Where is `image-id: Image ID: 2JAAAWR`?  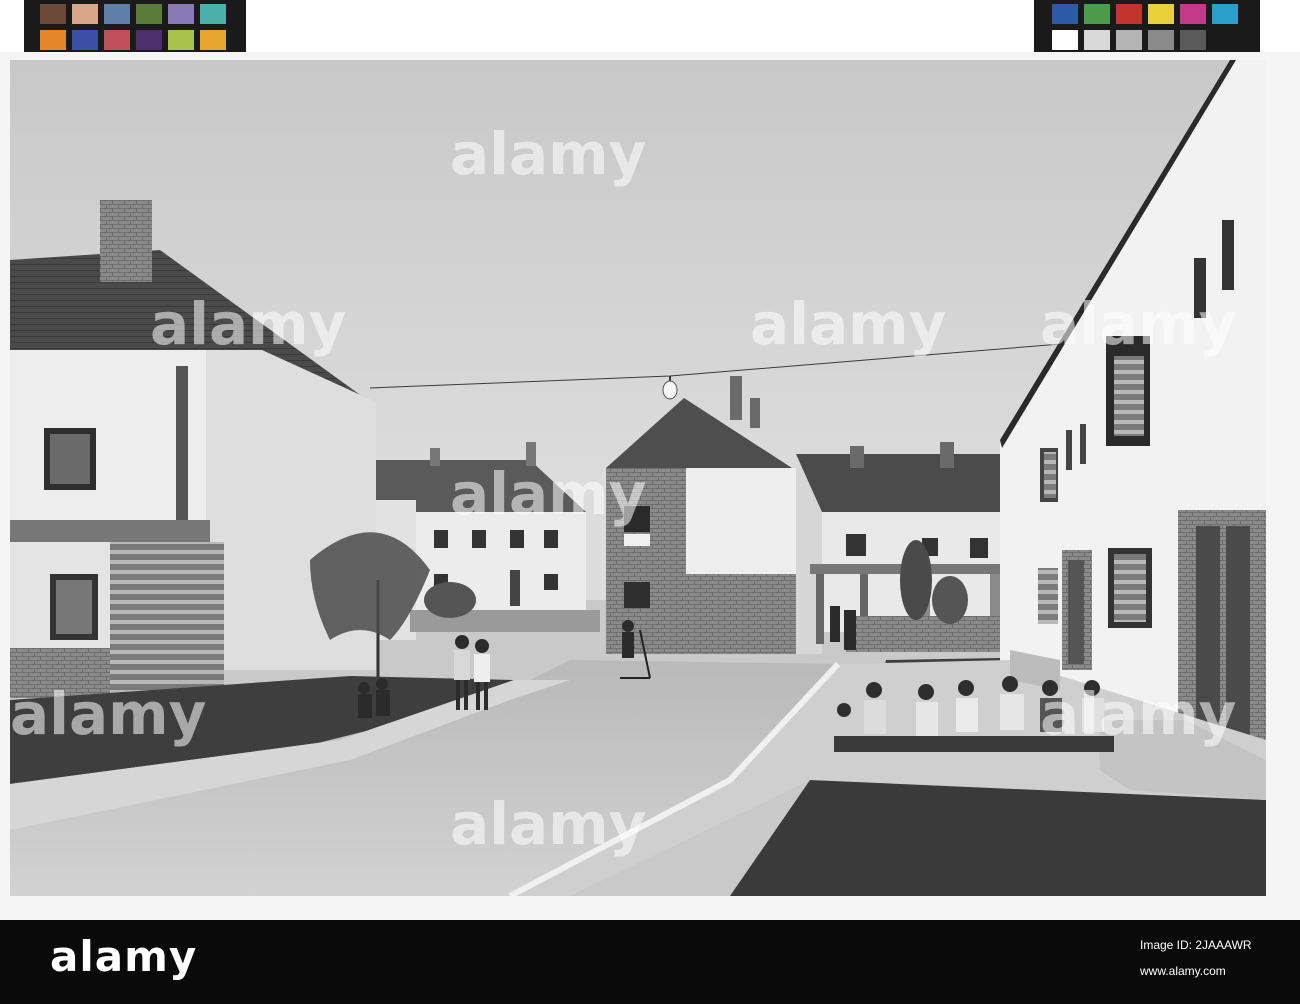
image-id: Image ID: 2JAAAWR is located at coordinates (1196, 945).